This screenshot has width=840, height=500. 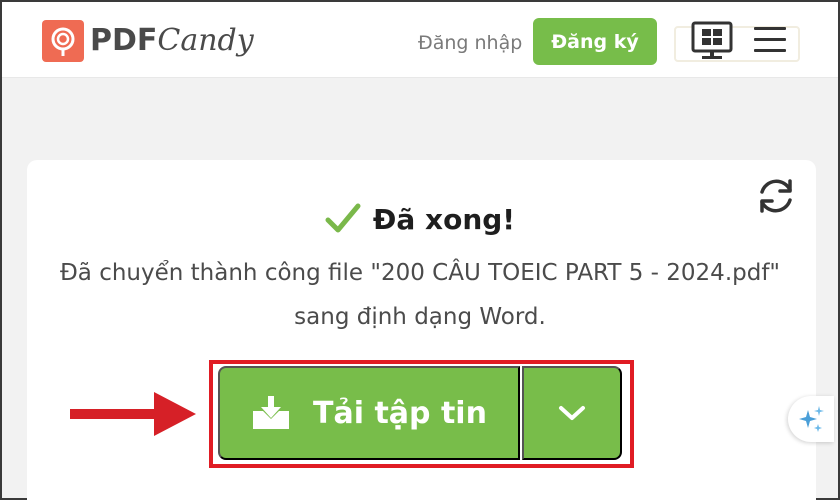 I want to click on check-icon, so click(x=343, y=219).